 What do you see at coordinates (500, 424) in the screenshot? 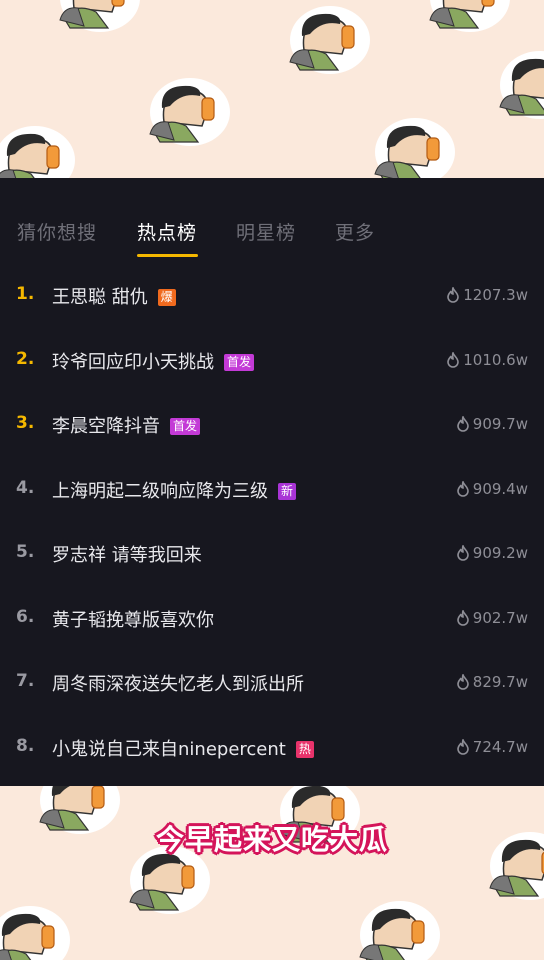
I see `heat-number: 909.7w` at bounding box center [500, 424].